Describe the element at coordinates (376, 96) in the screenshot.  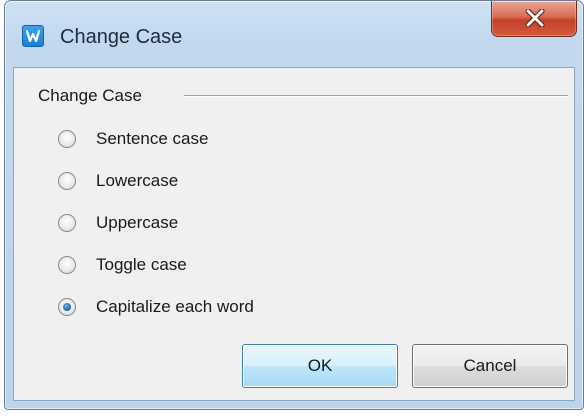
I see `group-divider` at that location.